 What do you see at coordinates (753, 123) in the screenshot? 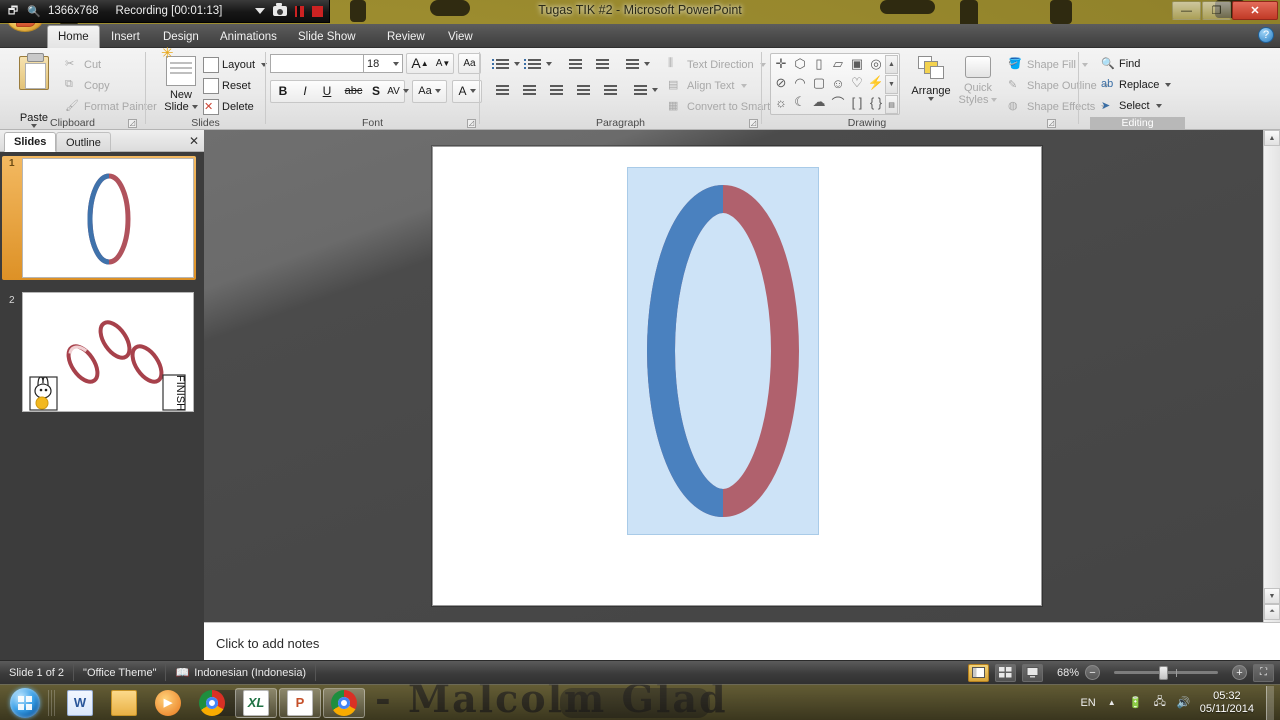
I see `paragraph-dialog-launcher: ◿` at bounding box center [753, 123].